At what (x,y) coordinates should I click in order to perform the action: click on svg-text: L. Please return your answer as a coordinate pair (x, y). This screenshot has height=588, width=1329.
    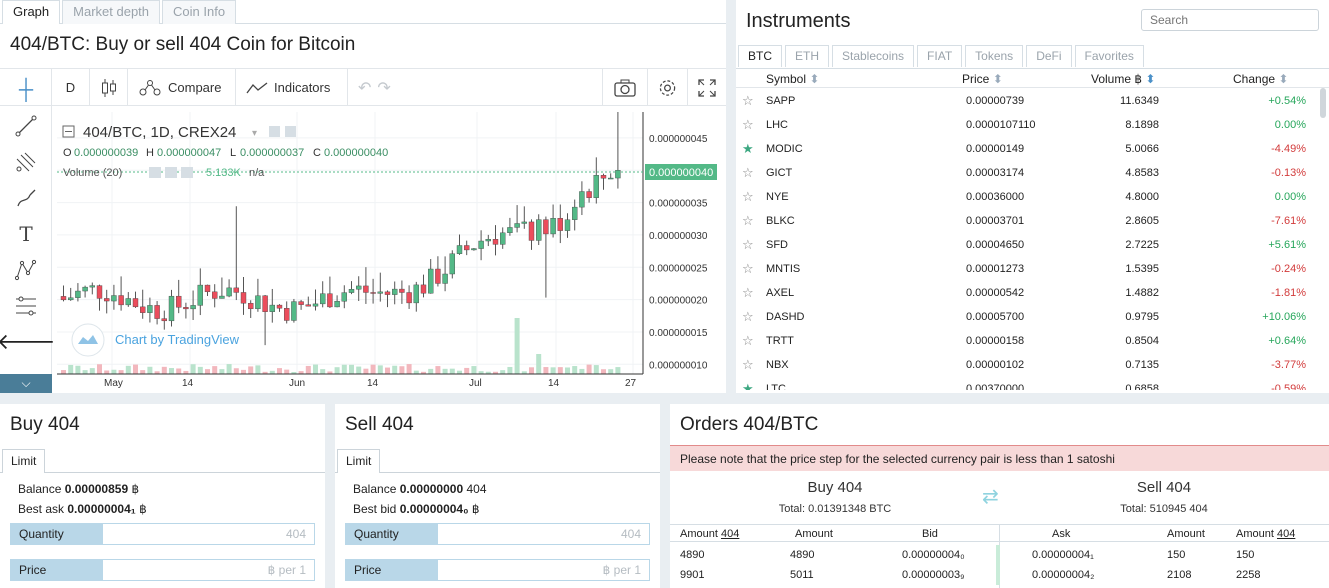
    Looking at the image, I should click on (233, 153).